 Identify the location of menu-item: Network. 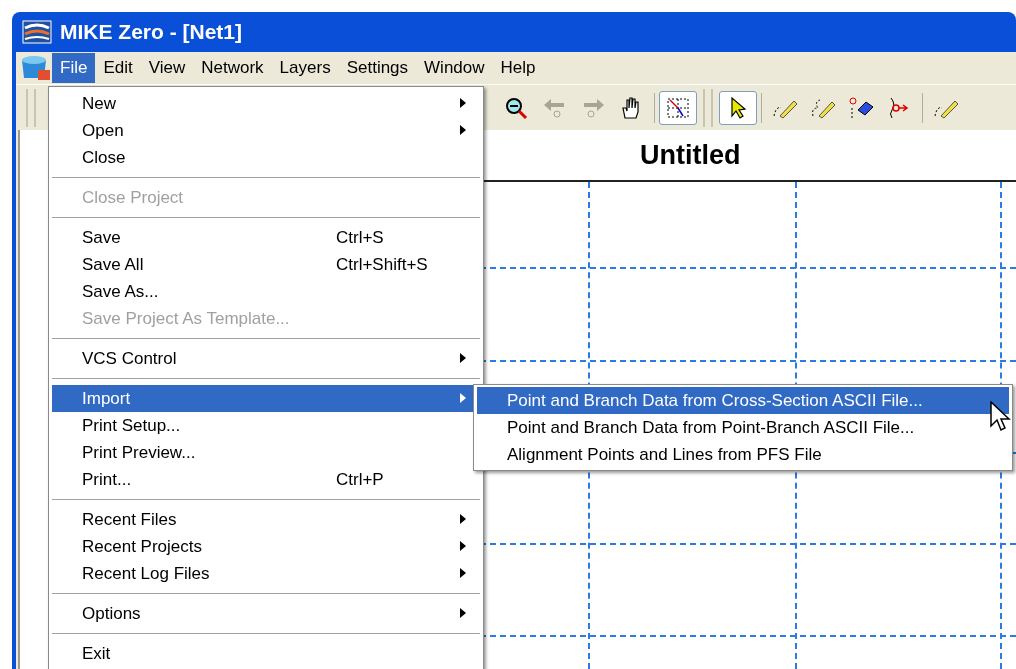
(232, 68).